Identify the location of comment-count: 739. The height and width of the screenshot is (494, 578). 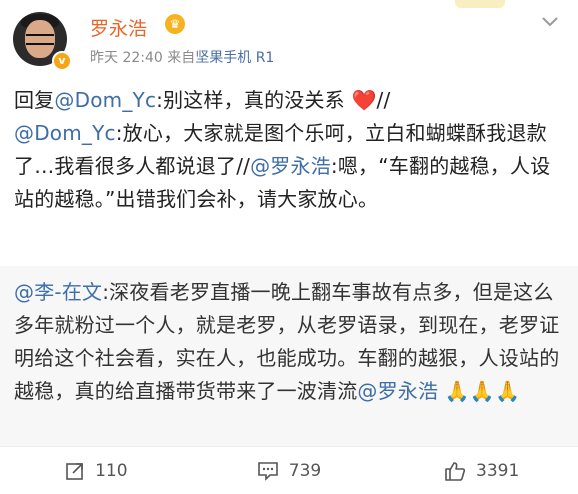
(305, 470).